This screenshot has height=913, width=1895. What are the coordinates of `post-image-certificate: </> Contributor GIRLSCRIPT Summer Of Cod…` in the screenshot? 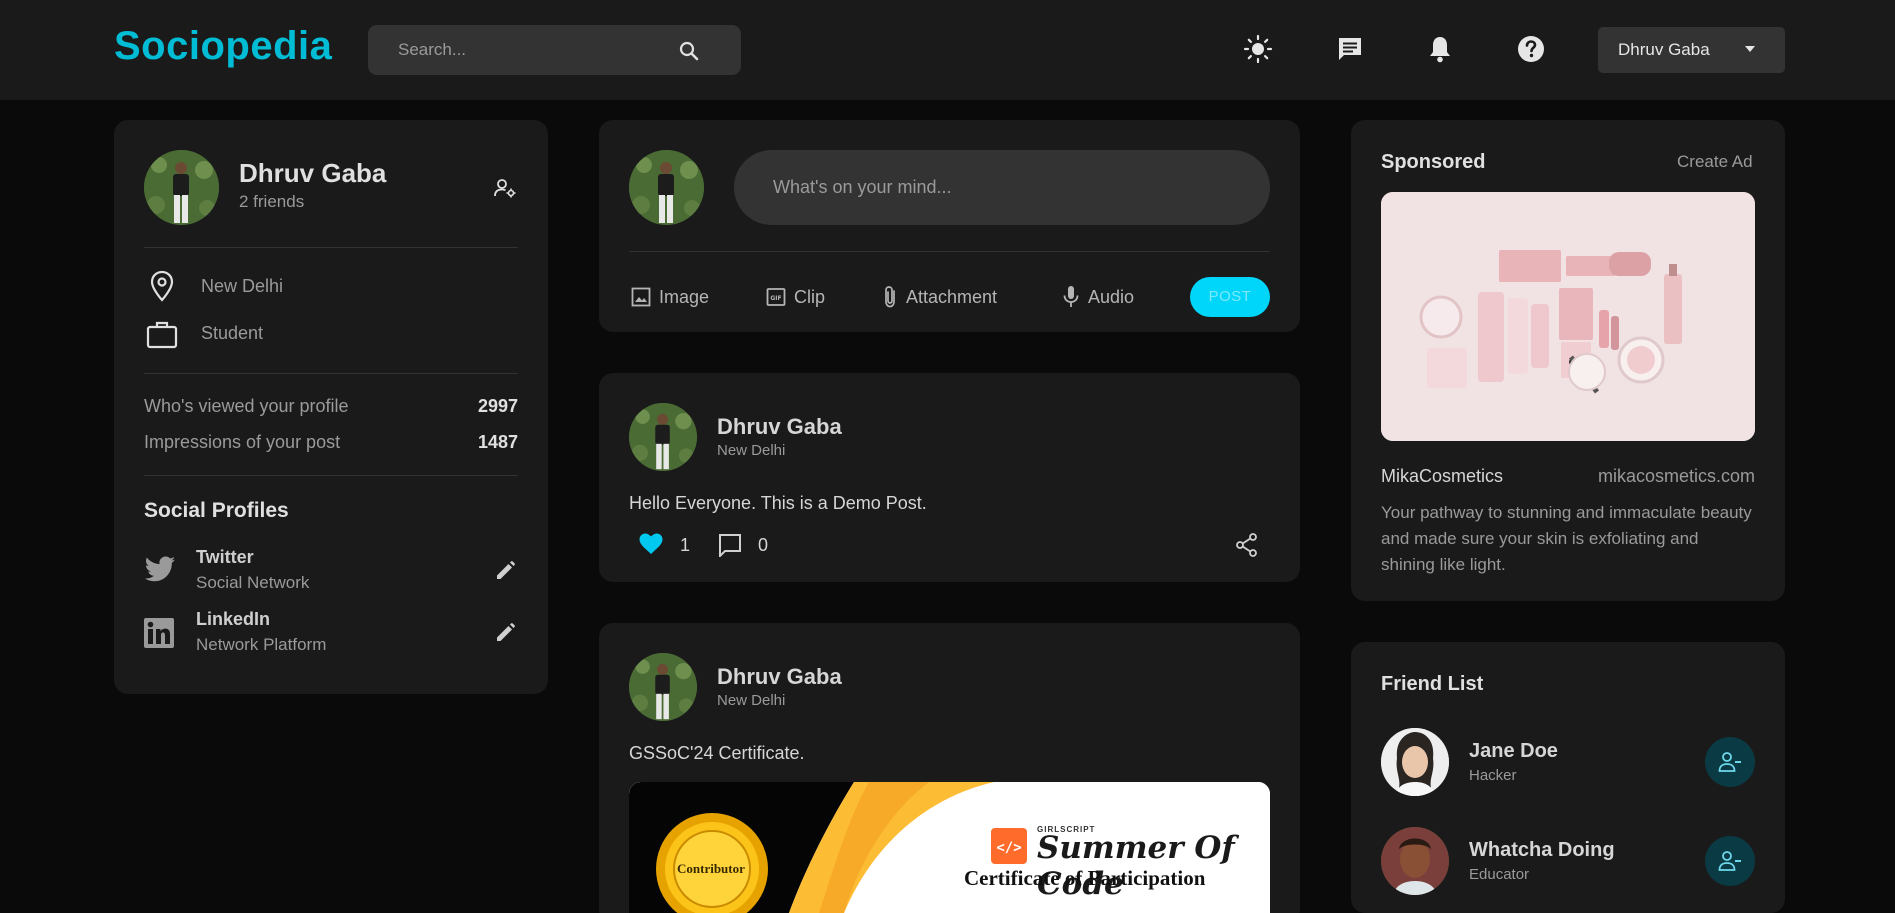 It's located at (949, 847).